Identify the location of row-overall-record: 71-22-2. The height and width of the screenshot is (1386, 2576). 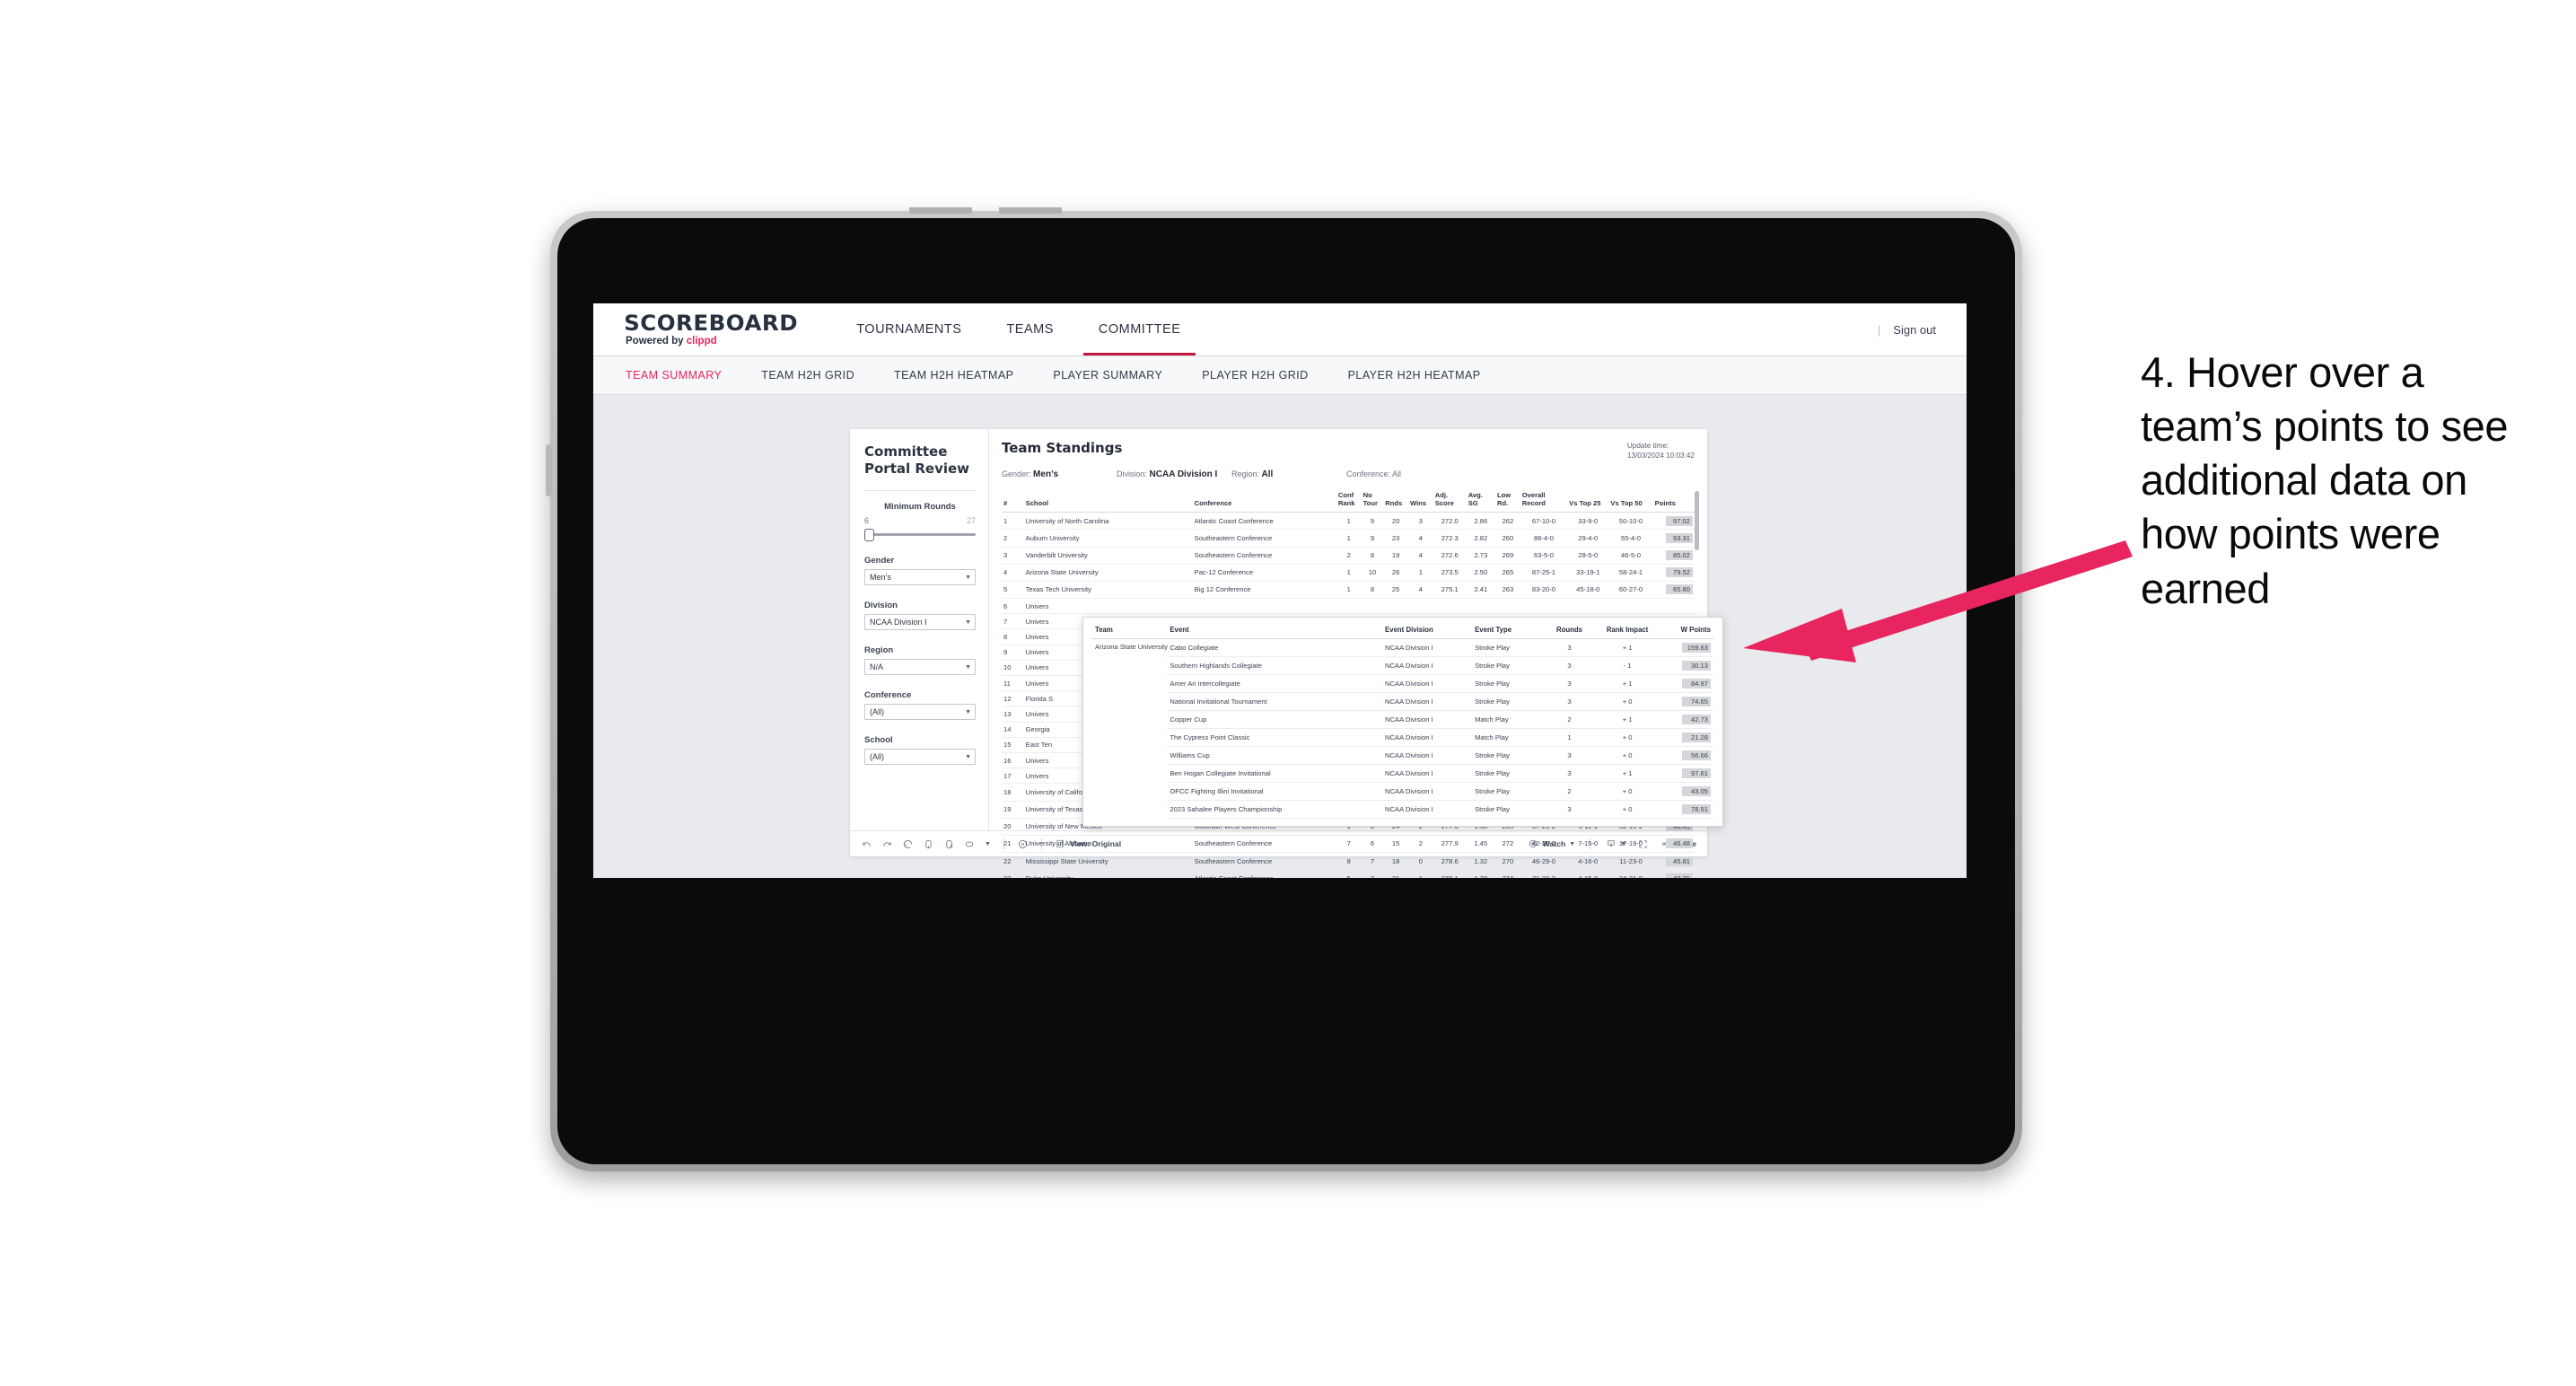
(1544, 873).